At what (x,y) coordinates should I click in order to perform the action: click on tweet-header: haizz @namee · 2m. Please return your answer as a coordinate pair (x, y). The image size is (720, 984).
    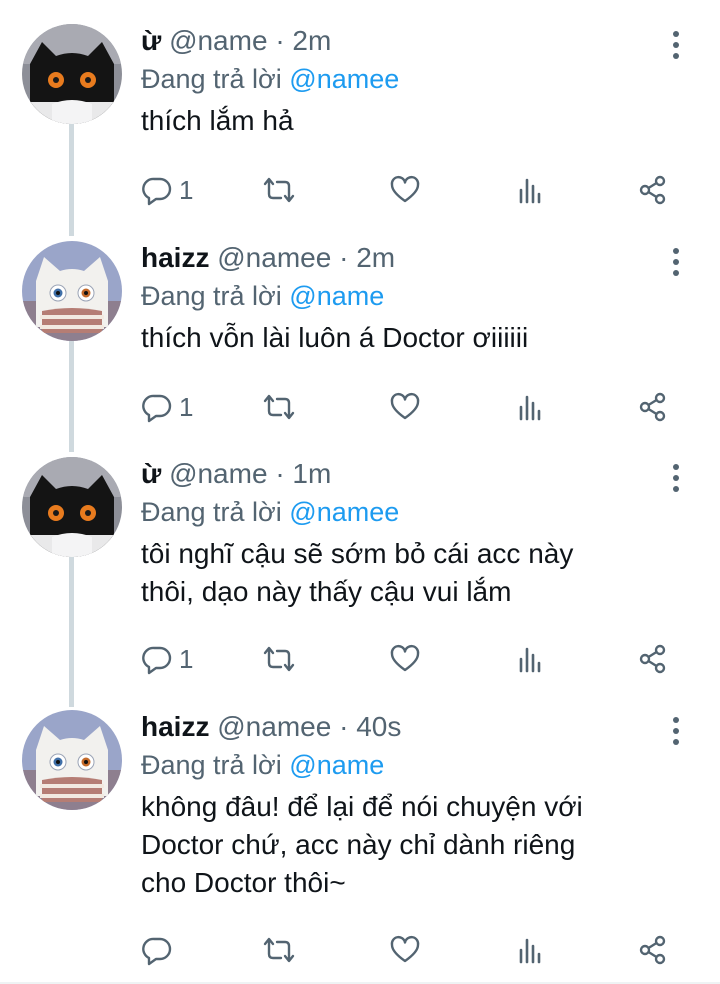
    Looking at the image, I should click on (410, 258).